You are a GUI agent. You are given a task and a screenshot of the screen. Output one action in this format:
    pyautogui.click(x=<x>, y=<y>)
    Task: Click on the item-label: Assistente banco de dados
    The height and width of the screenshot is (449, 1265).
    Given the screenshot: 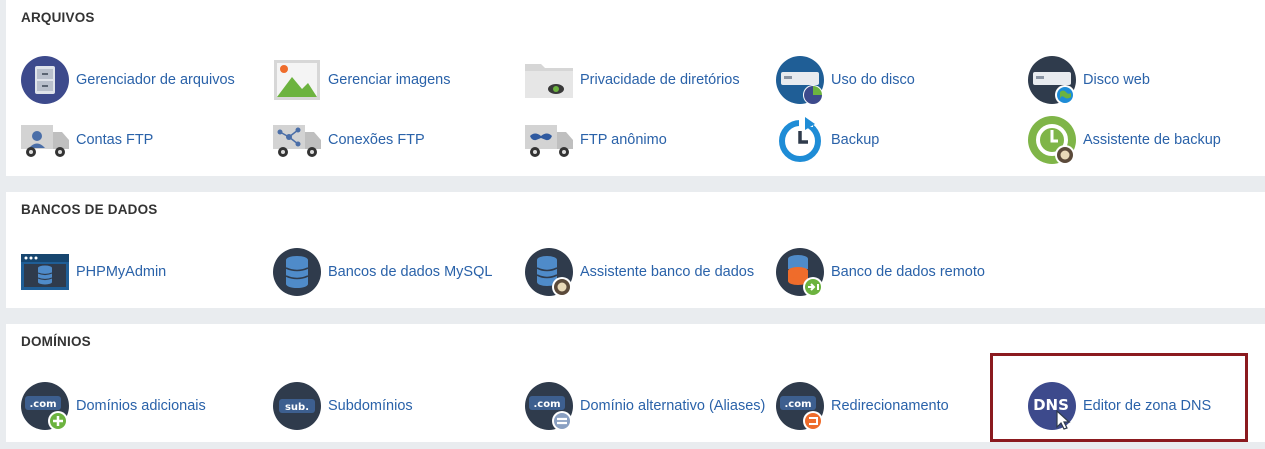 What is the action you would take?
    pyautogui.click(x=667, y=272)
    